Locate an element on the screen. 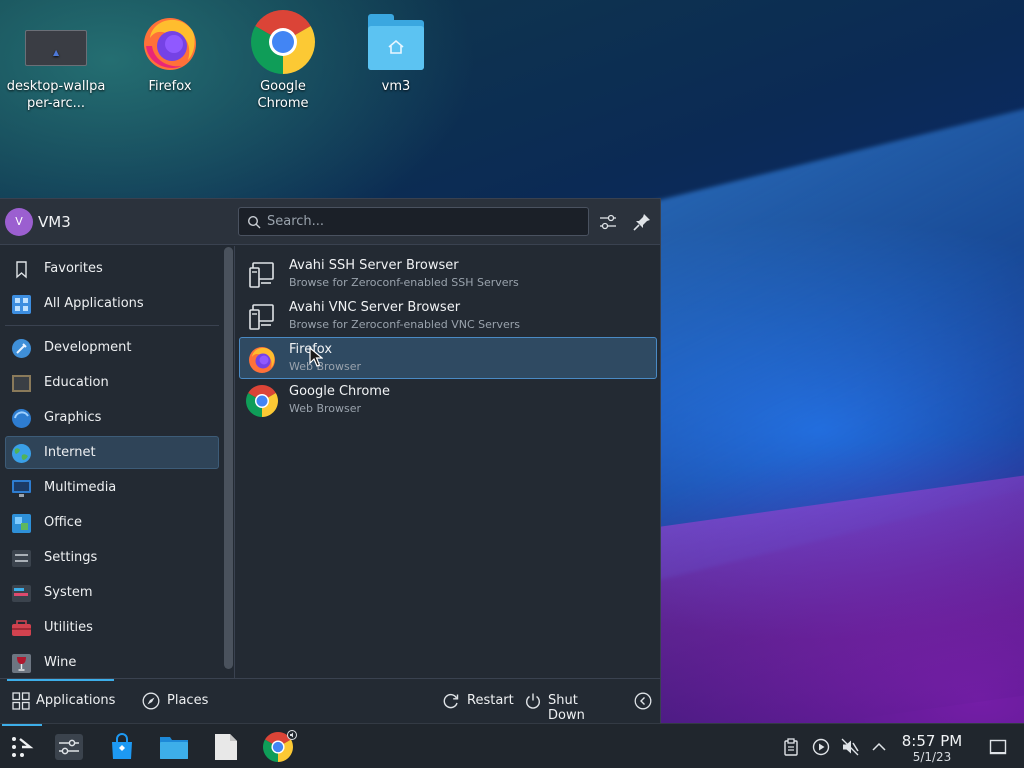  image-thumbnail-icon is located at coordinates (56, 42).